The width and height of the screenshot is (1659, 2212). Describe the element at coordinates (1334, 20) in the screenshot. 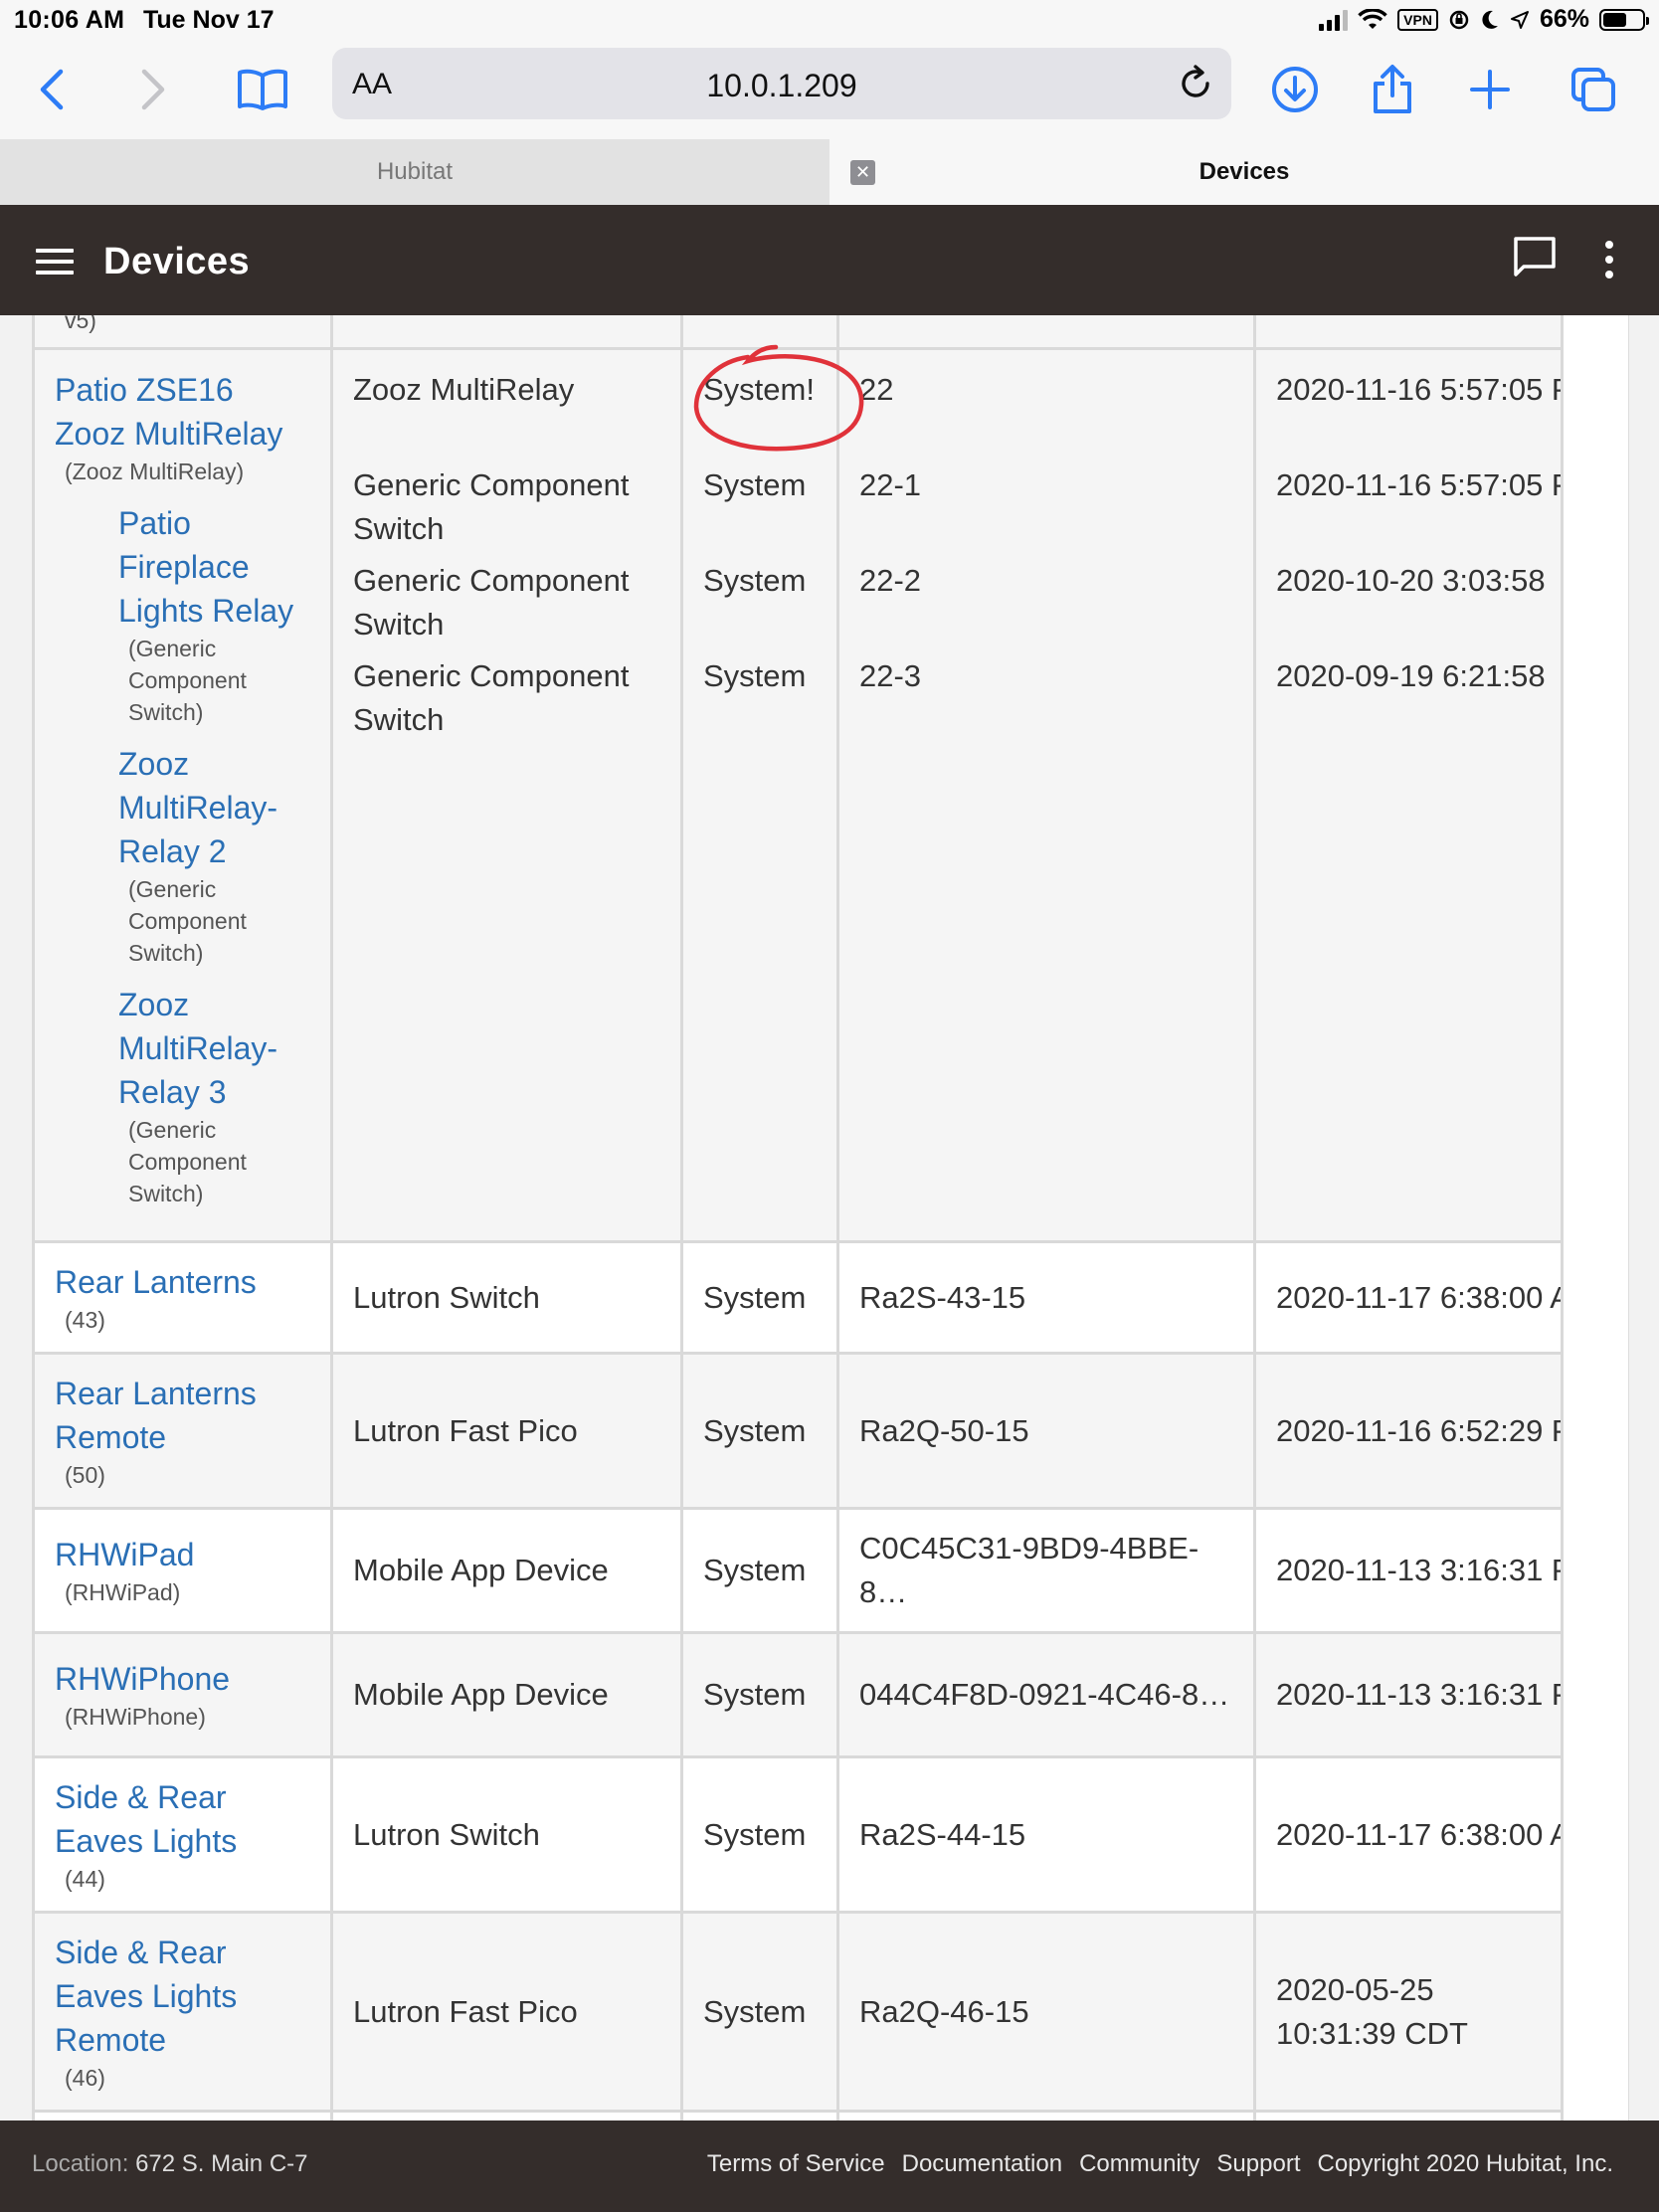

I see `cellular-signal-icon` at that location.